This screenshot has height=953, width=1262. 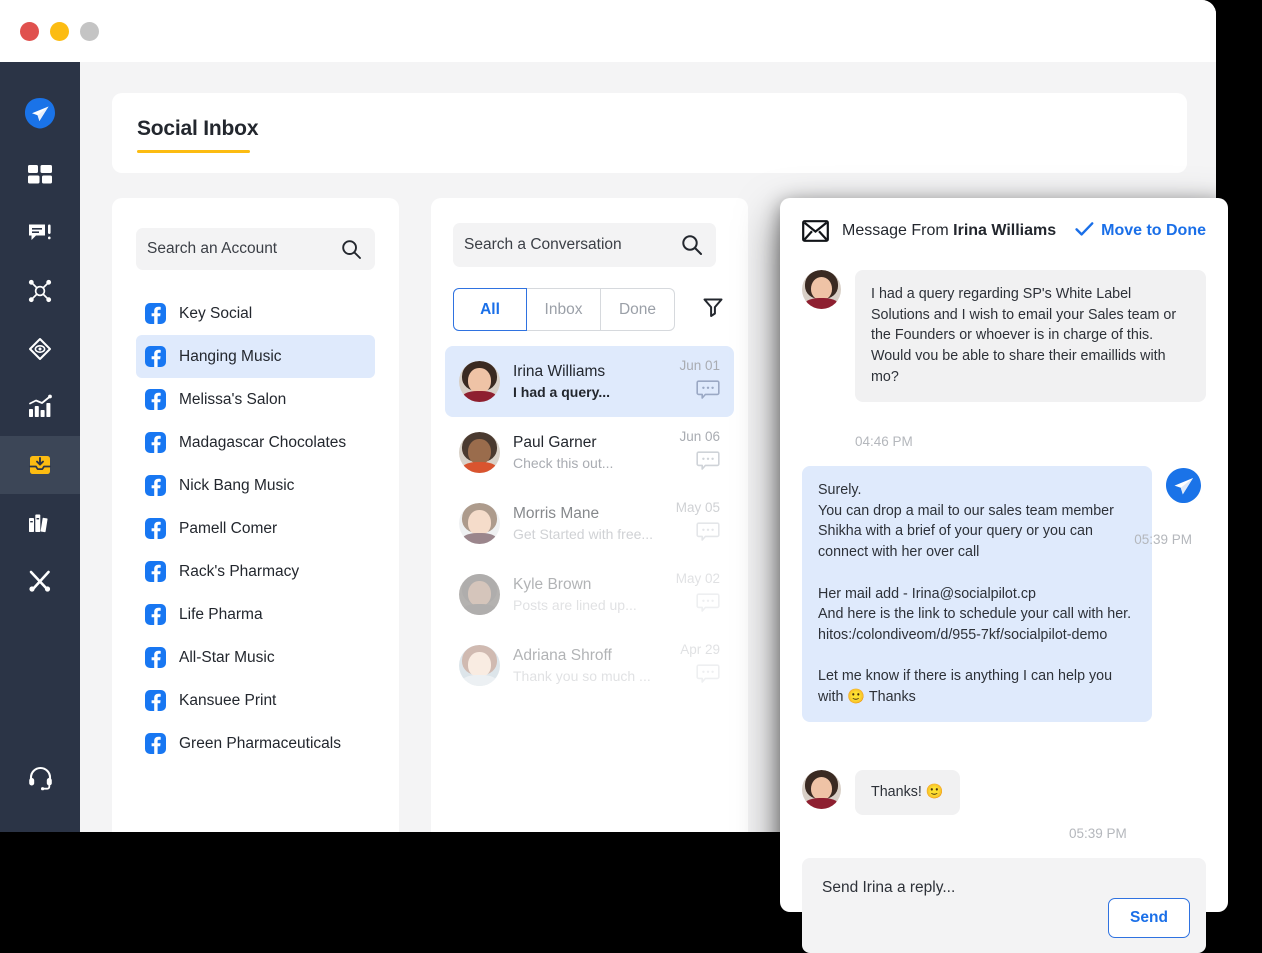 I want to click on conversation-list-item: Kyle Brown Posts are lined up... May 02, so click(x=589, y=594).